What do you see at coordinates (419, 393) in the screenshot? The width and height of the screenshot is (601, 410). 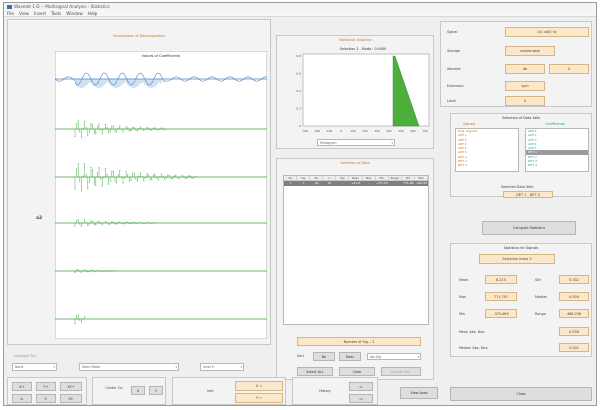 I see `view-axes-button: View Axes` at bounding box center [419, 393].